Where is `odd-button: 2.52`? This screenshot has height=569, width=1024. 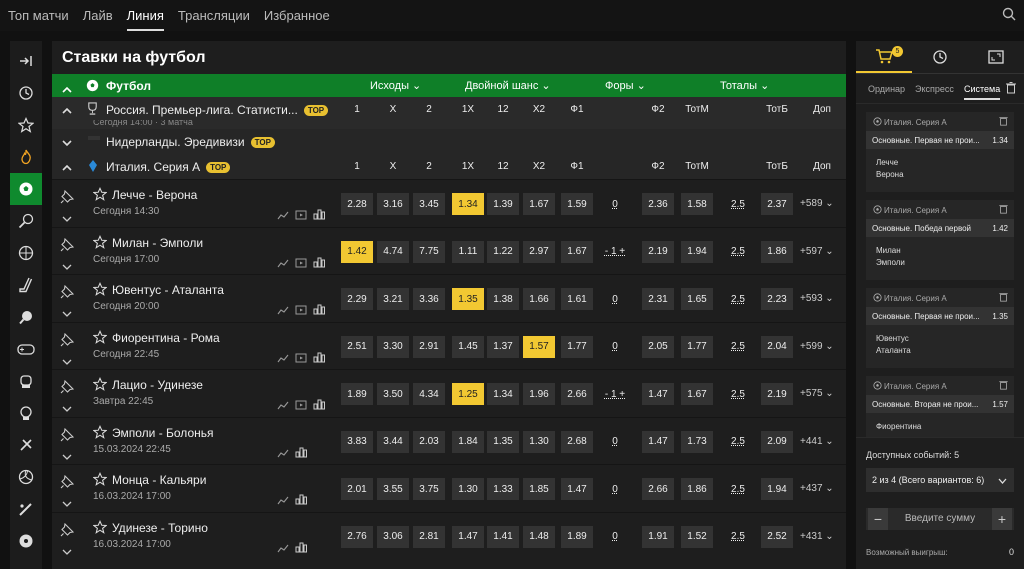
odd-button: 2.52 is located at coordinates (777, 536).